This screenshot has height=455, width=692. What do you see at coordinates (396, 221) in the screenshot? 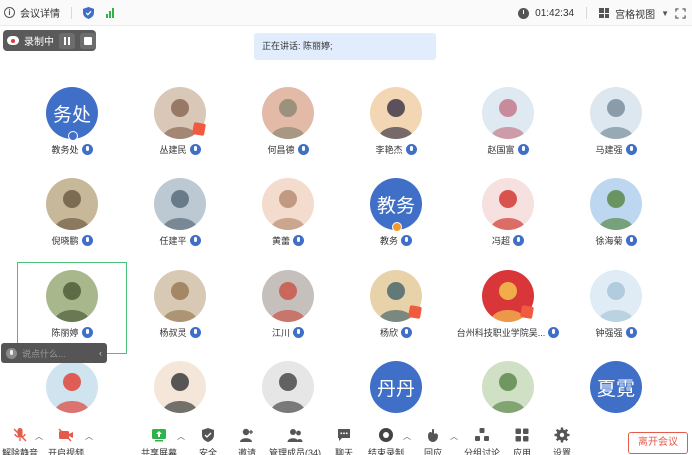
I see `participant-tile: 教务 教务` at bounding box center [396, 221].